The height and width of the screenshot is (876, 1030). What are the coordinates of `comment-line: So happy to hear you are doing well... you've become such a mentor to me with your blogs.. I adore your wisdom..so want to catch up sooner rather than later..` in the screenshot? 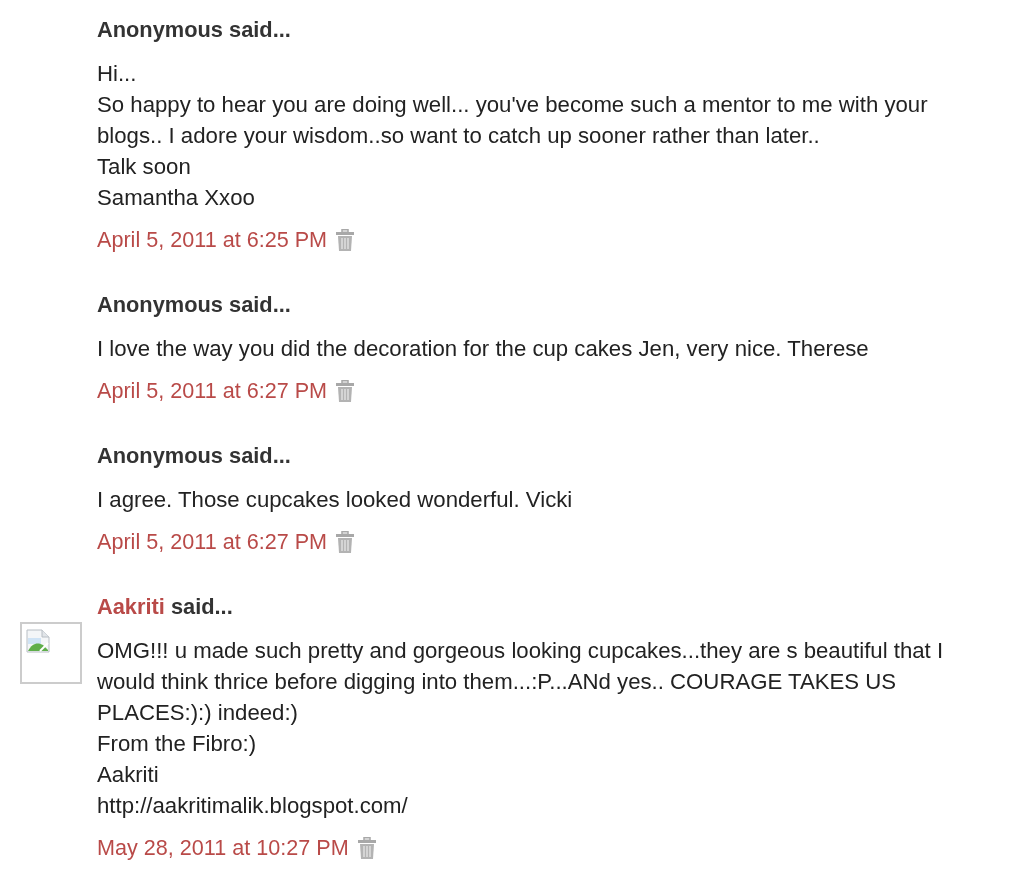 It's located at (513, 120).